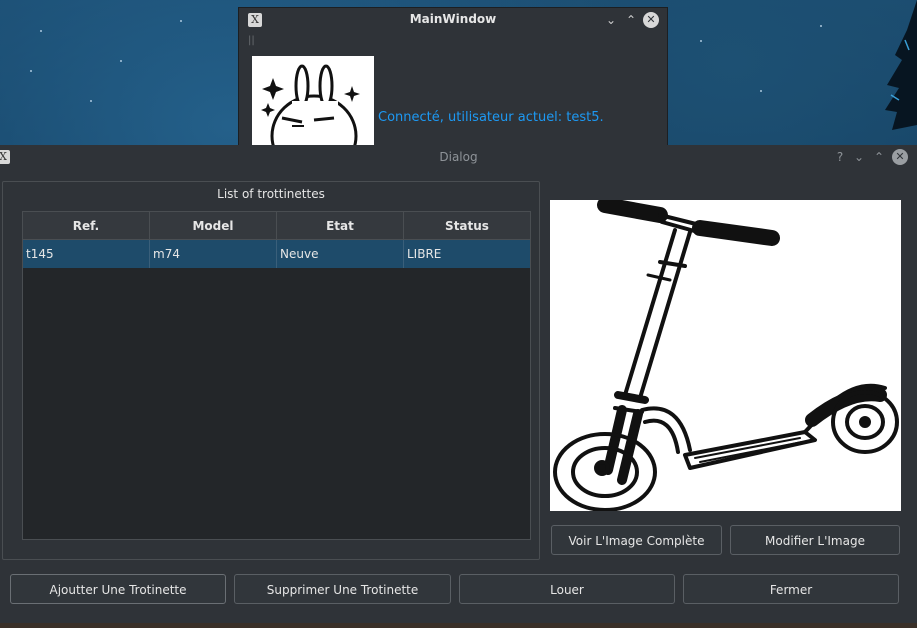  Describe the element at coordinates (271, 194) in the screenshot. I see `groupbox-title: List of trottinettes` at that location.